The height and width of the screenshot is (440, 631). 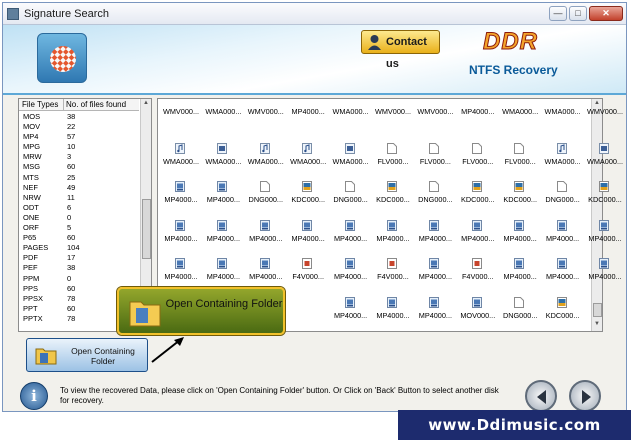 What do you see at coordinates (79, 268) in the screenshot?
I see `list-item: PEF 38` at bounding box center [79, 268].